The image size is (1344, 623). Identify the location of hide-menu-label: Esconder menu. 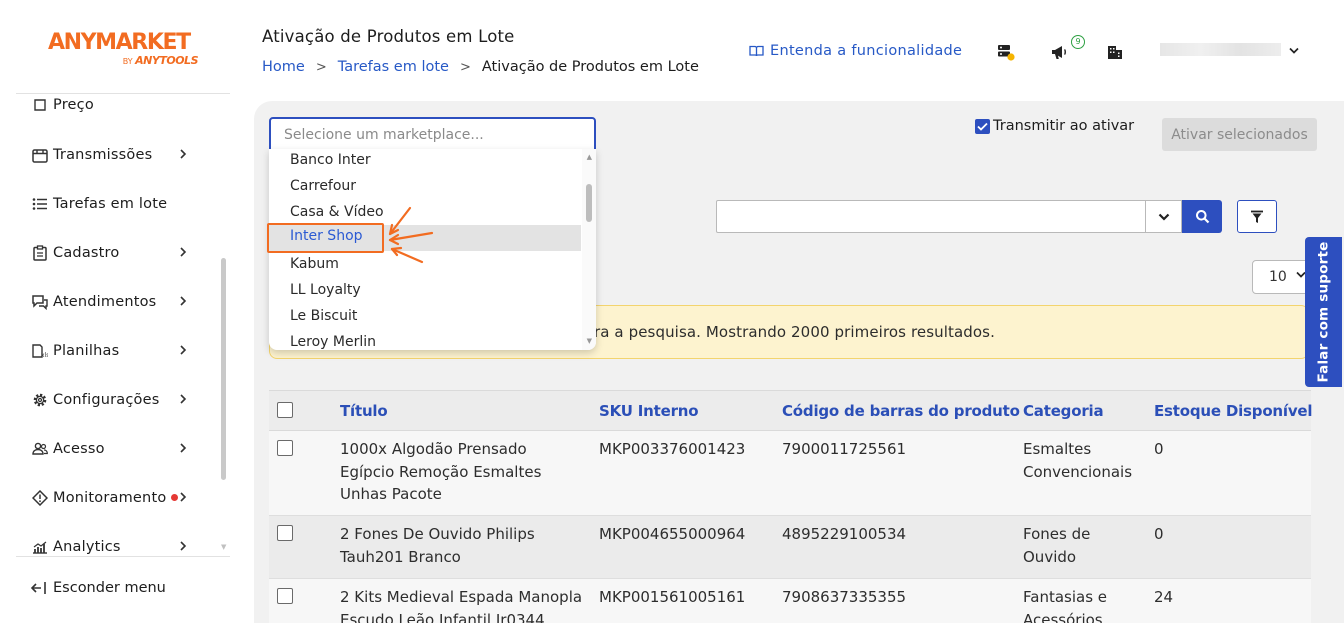
(109, 588).